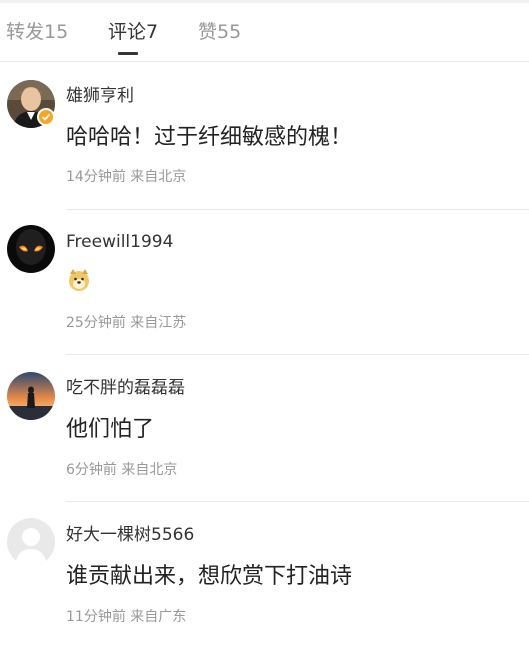 The height and width of the screenshot is (646, 529). What do you see at coordinates (209, 576) in the screenshot?
I see `comment-text: 谁贡献出来，想欣赏下打油诗` at bounding box center [209, 576].